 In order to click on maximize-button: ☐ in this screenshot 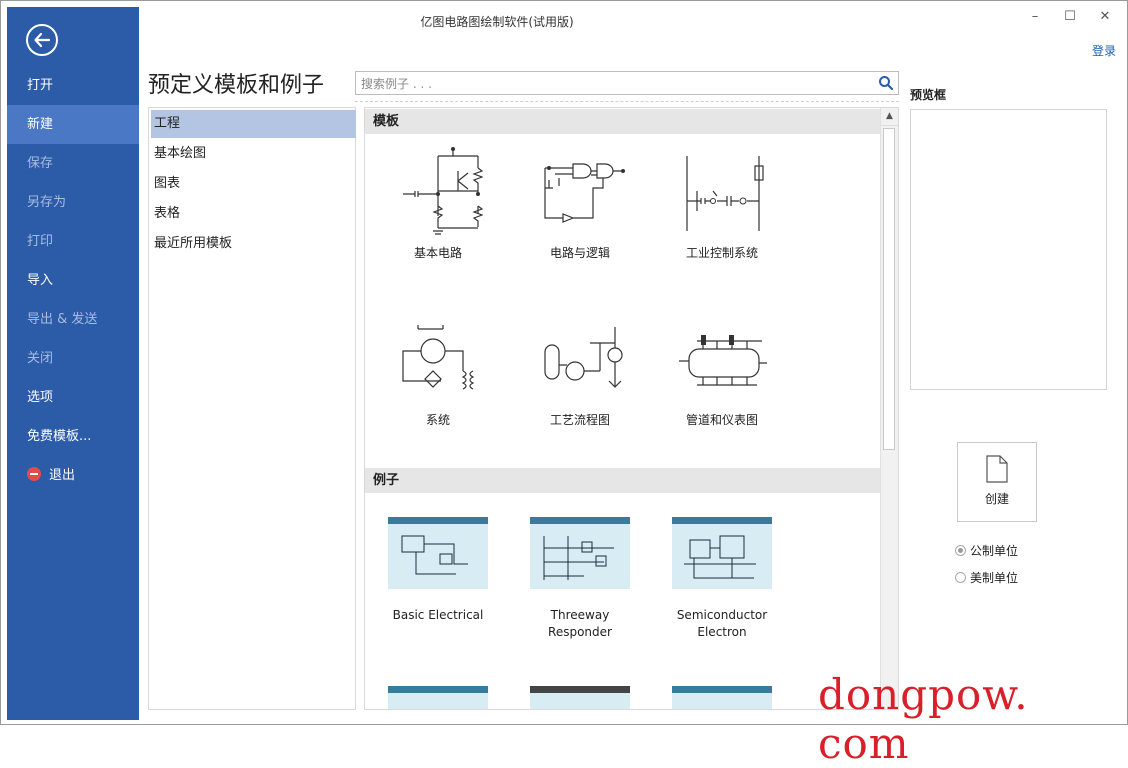, I will do `click(1070, 17)`.